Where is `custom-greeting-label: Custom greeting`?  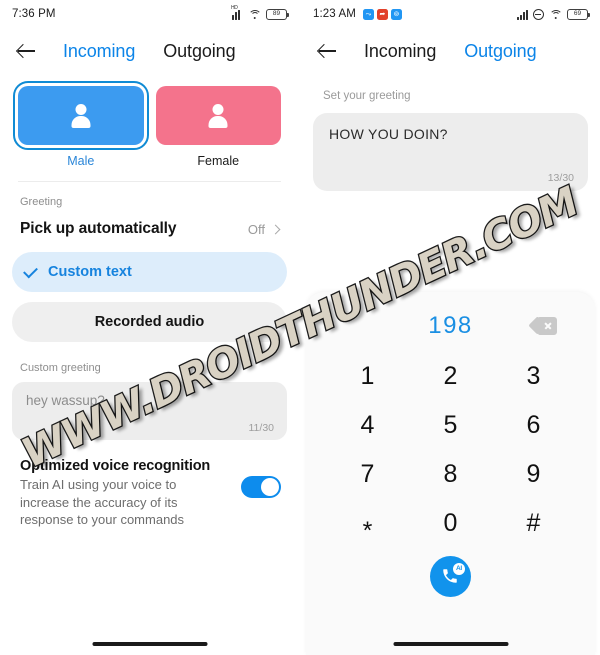
custom-greeting-label: Custom greeting is located at coordinates (60, 368).